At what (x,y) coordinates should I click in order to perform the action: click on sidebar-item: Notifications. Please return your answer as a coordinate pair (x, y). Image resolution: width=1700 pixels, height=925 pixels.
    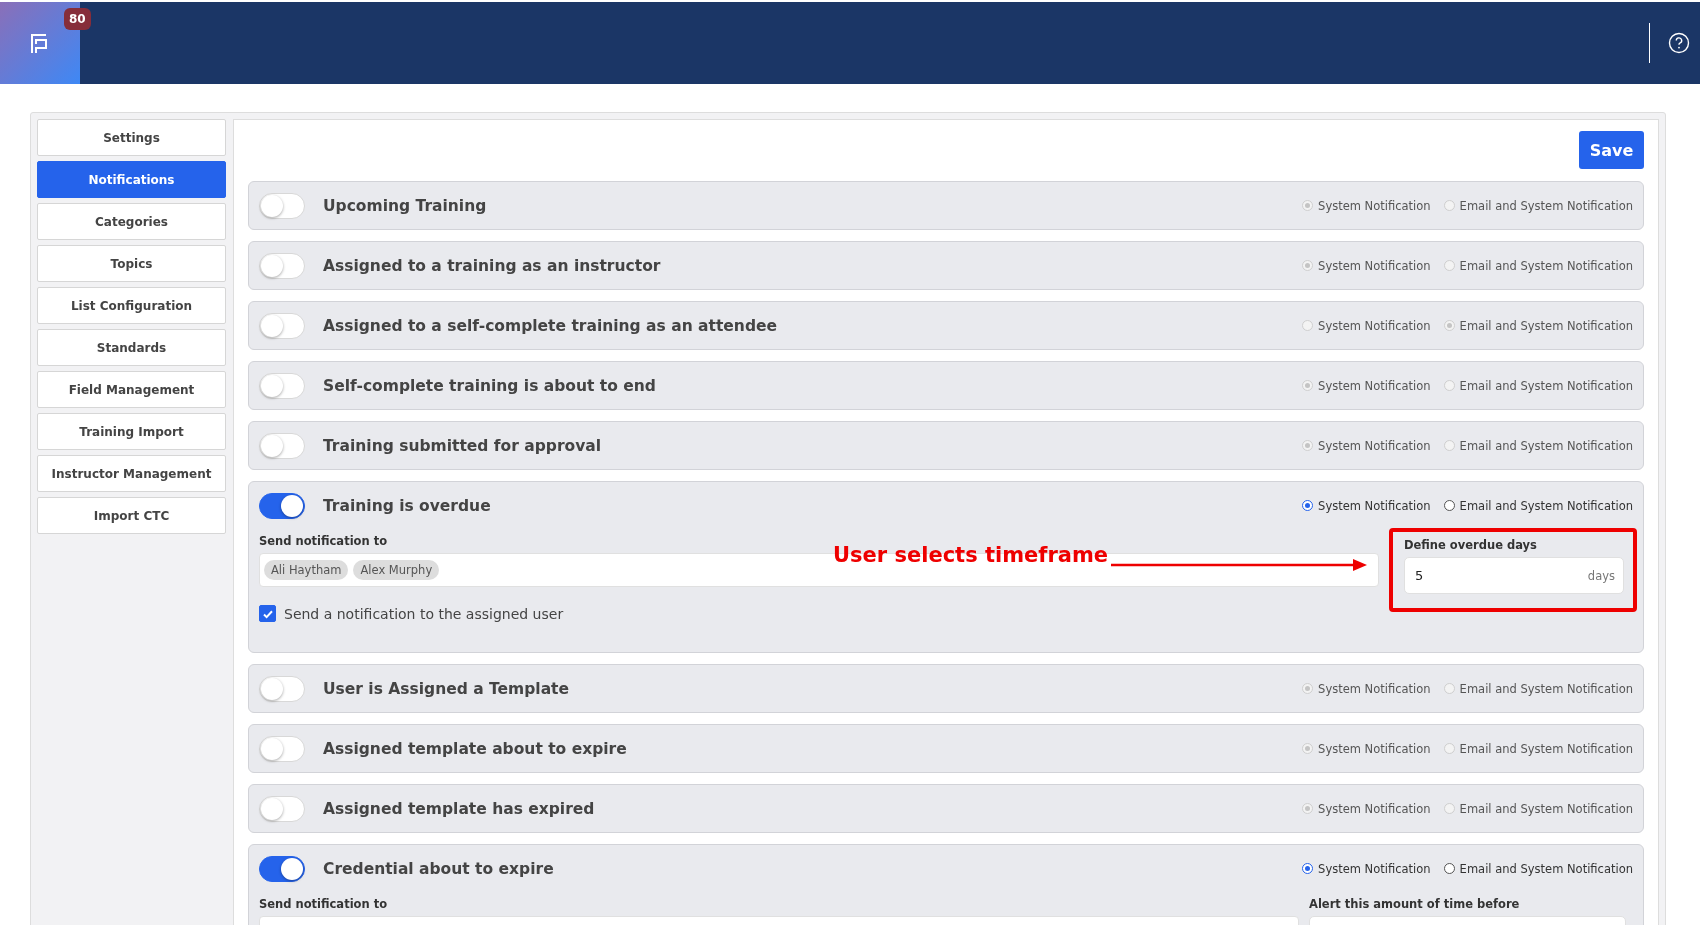
    Looking at the image, I should click on (131, 179).